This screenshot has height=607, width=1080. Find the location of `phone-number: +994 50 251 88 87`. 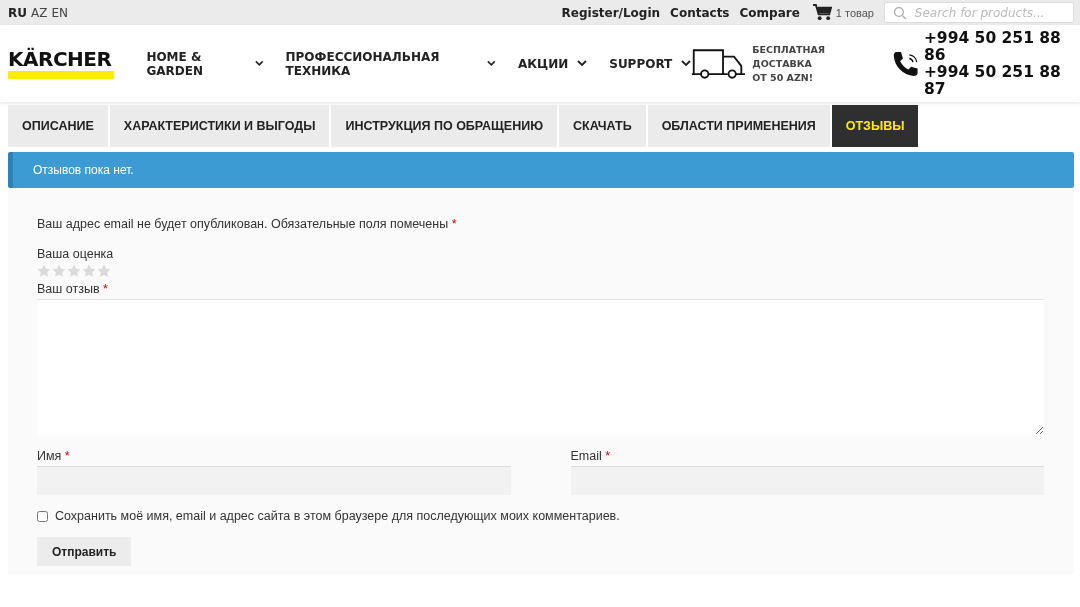

phone-number: +994 50 251 88 87 is located at coordinates (998, 80).